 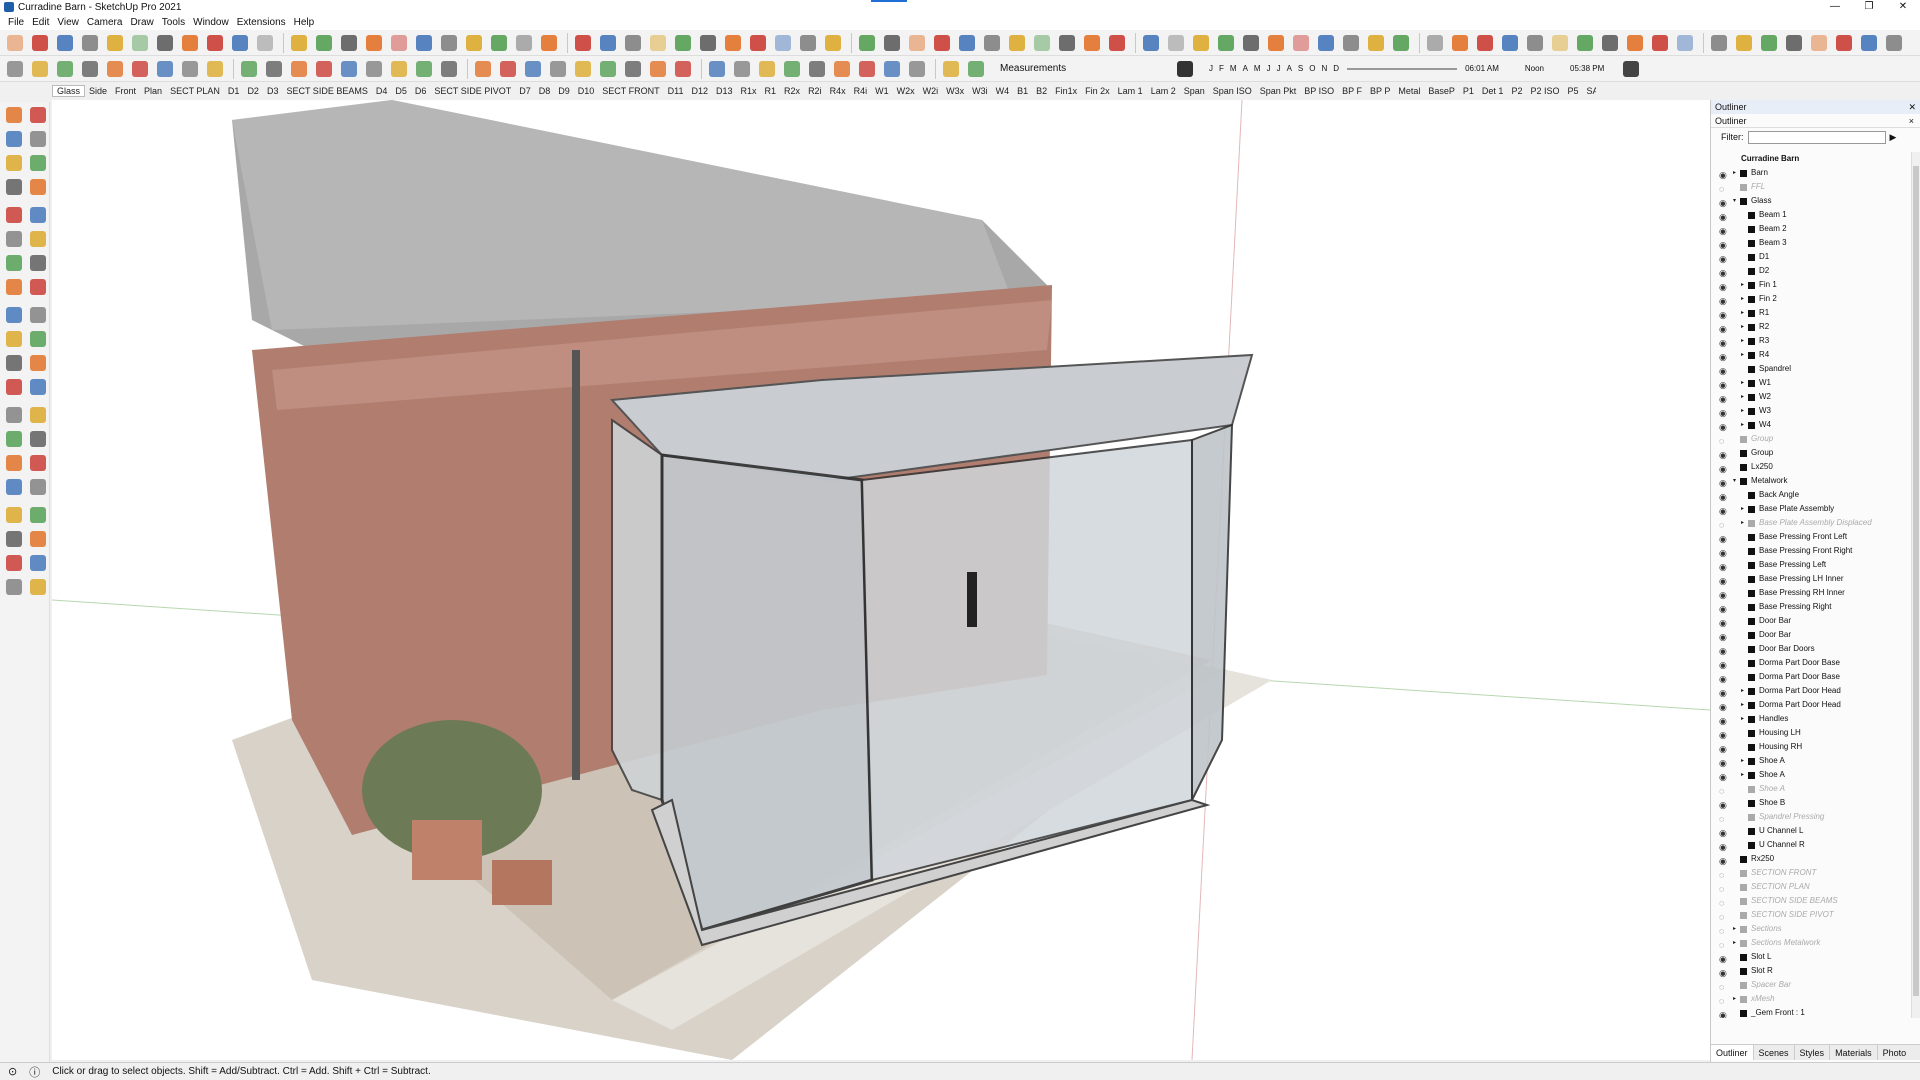 I want to click on outliner-item: ◉ Lx250, so click(x=1811, y=467).